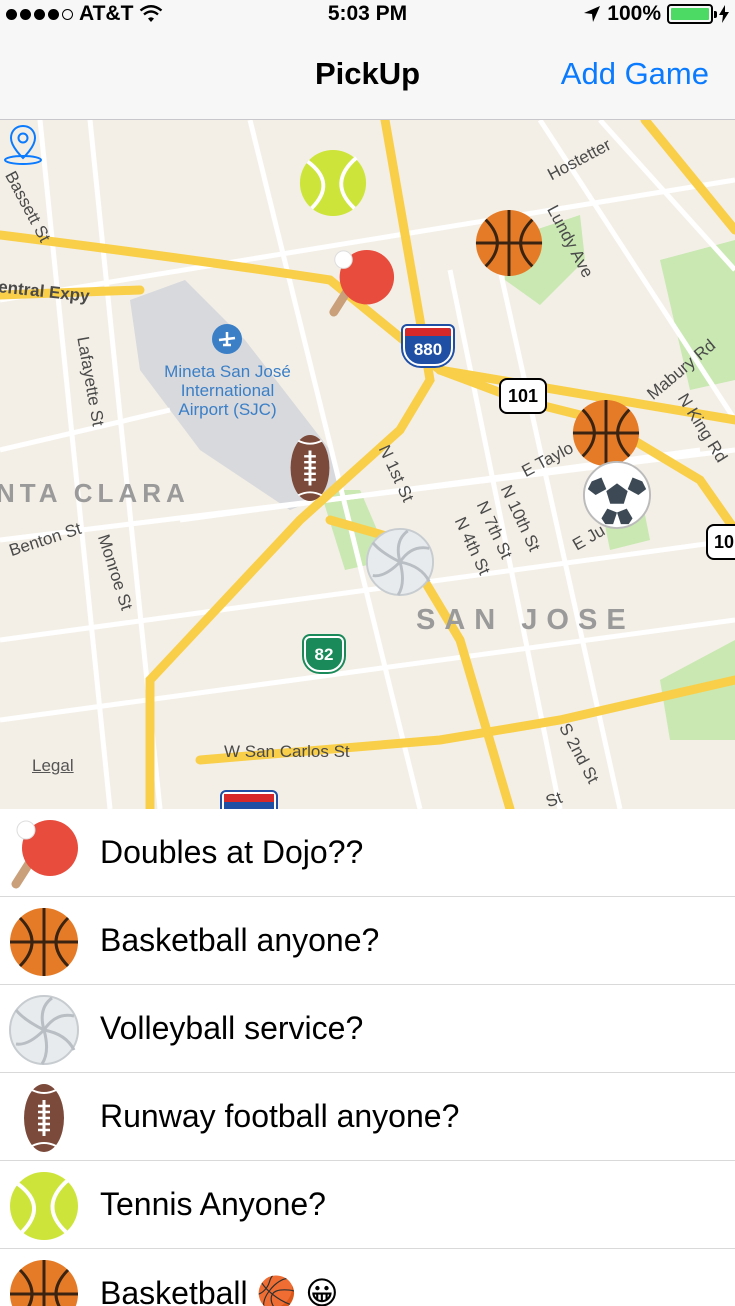  I want to click on game-title: Basketball 🏀 😀, so click(219, 1290).